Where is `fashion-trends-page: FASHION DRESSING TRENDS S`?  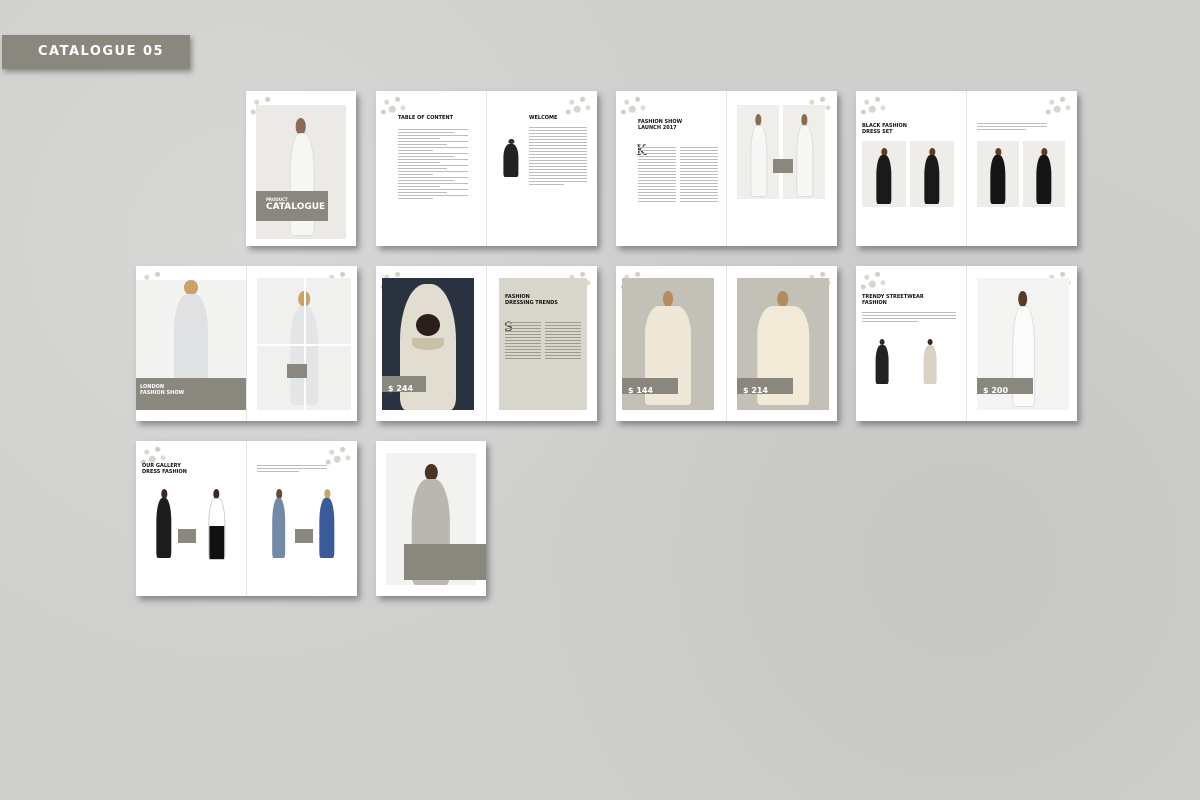 fashion-trends-page: FASHION DRESSING TRENDS S is located at coordinates (541, 343).